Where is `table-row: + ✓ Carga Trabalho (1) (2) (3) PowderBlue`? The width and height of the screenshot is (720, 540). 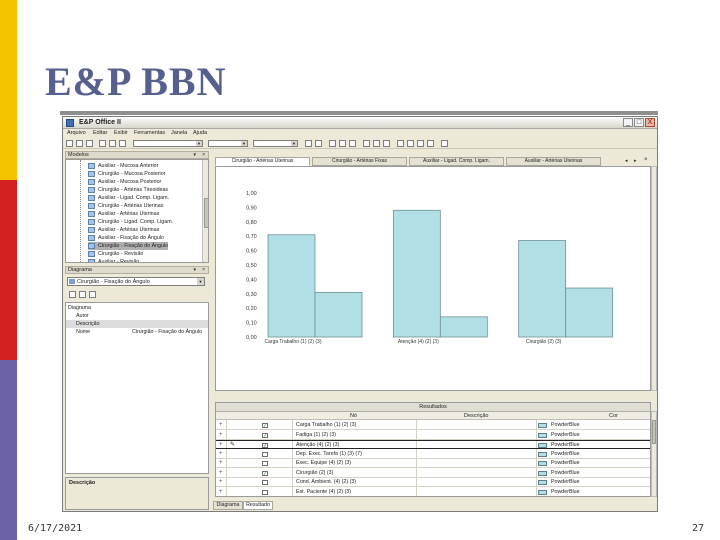 table-row: + ✓ Carga Trabalho (1) (2) (3) PowderBlue is located at coordinates (433, 425).